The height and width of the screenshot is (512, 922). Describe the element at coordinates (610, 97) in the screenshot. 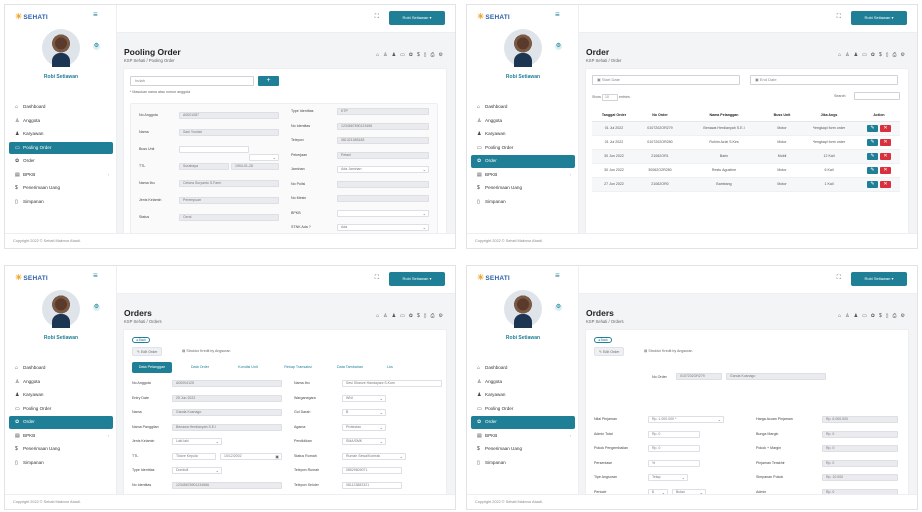

I see `entries-select: 10` at that location.